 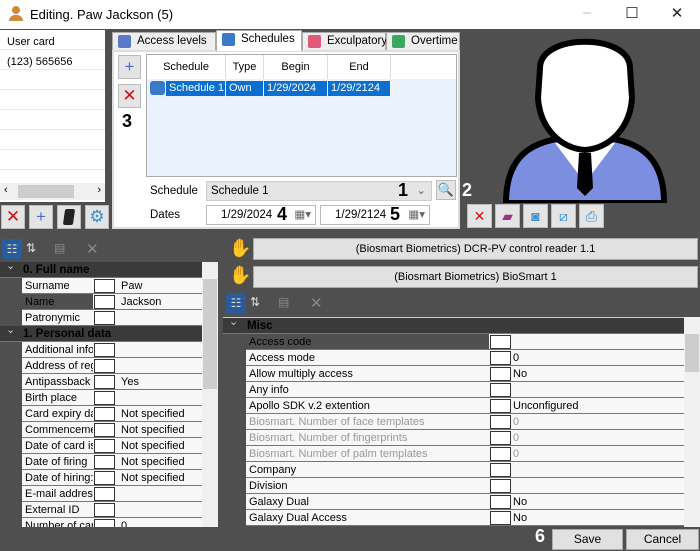 I want to click on list-item: User card, so click(x=52, y=40).